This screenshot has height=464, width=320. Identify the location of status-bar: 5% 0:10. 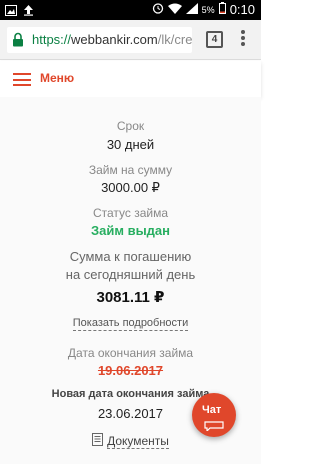
(130, 10).